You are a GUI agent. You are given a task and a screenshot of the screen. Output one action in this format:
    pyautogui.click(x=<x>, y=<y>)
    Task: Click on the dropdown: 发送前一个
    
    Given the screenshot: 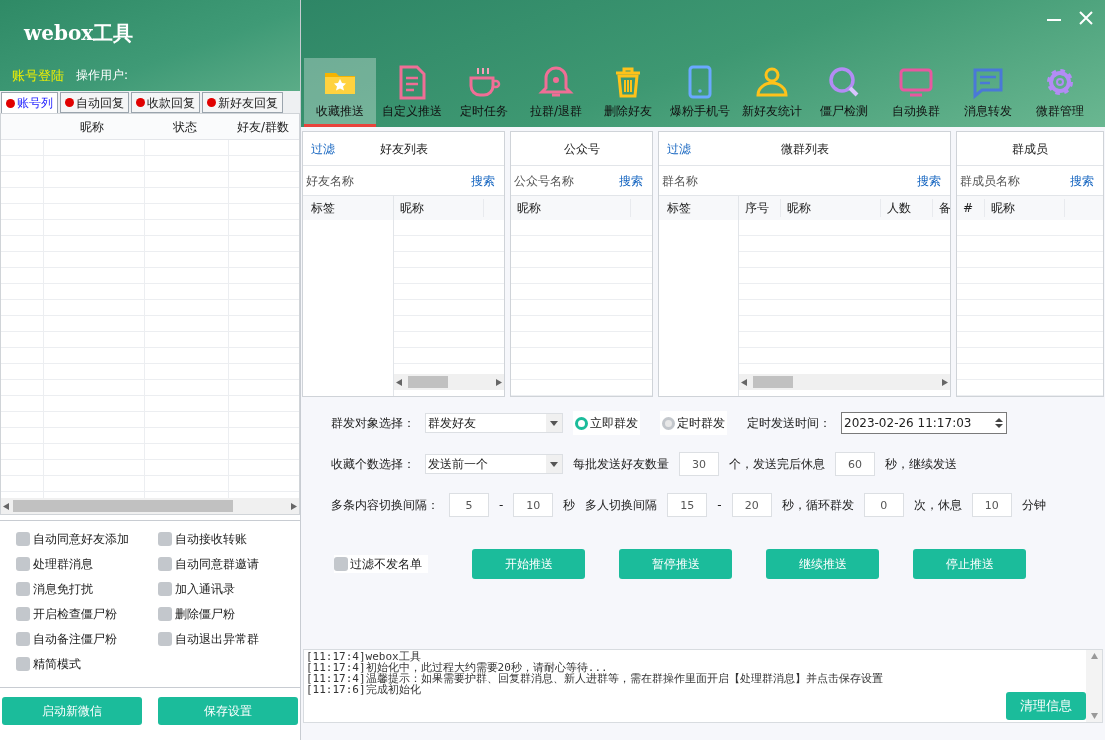 What is the action you would take?
    pyautogui.click(x=494, y=464)
    